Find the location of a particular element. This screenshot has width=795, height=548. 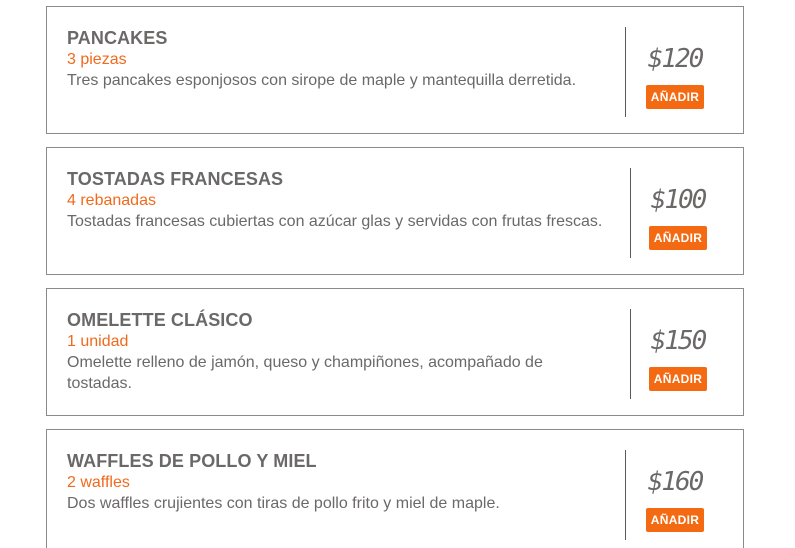

menu-item-price-box: $100 AÑADIR is located at coordinates (678, 217).